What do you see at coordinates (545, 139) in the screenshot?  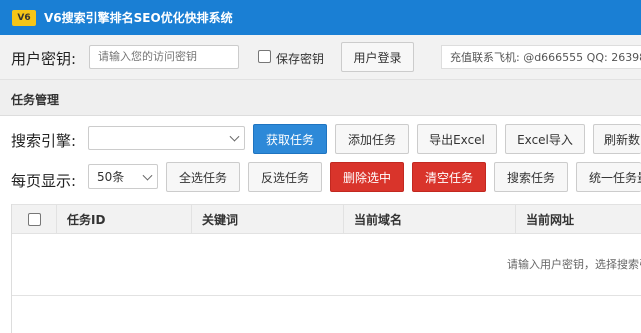 I see `import-excel-button: Excel导入` at bounding box center [545, 139].